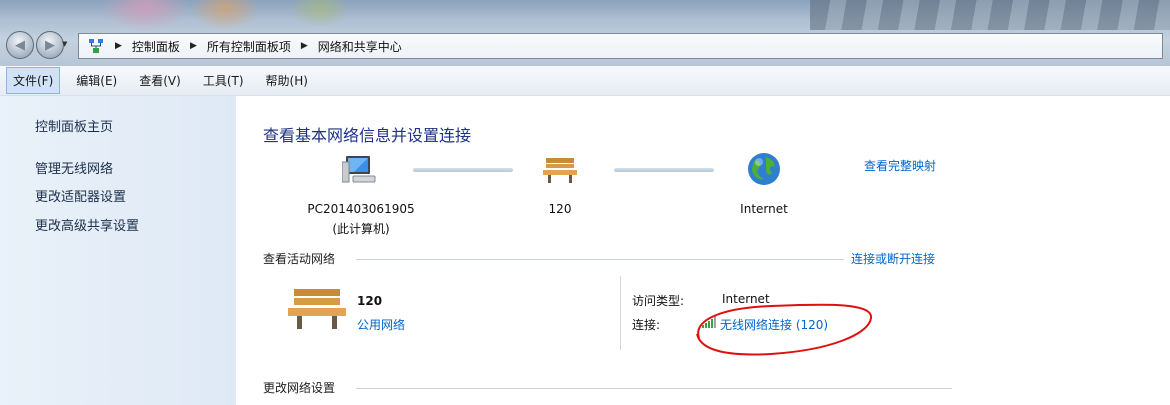 The image size is (1170, 405). What do you see at coordinates (370, 301) in the screenshot?
I see `active-network-name: 120` at bounding box center [370, 301].